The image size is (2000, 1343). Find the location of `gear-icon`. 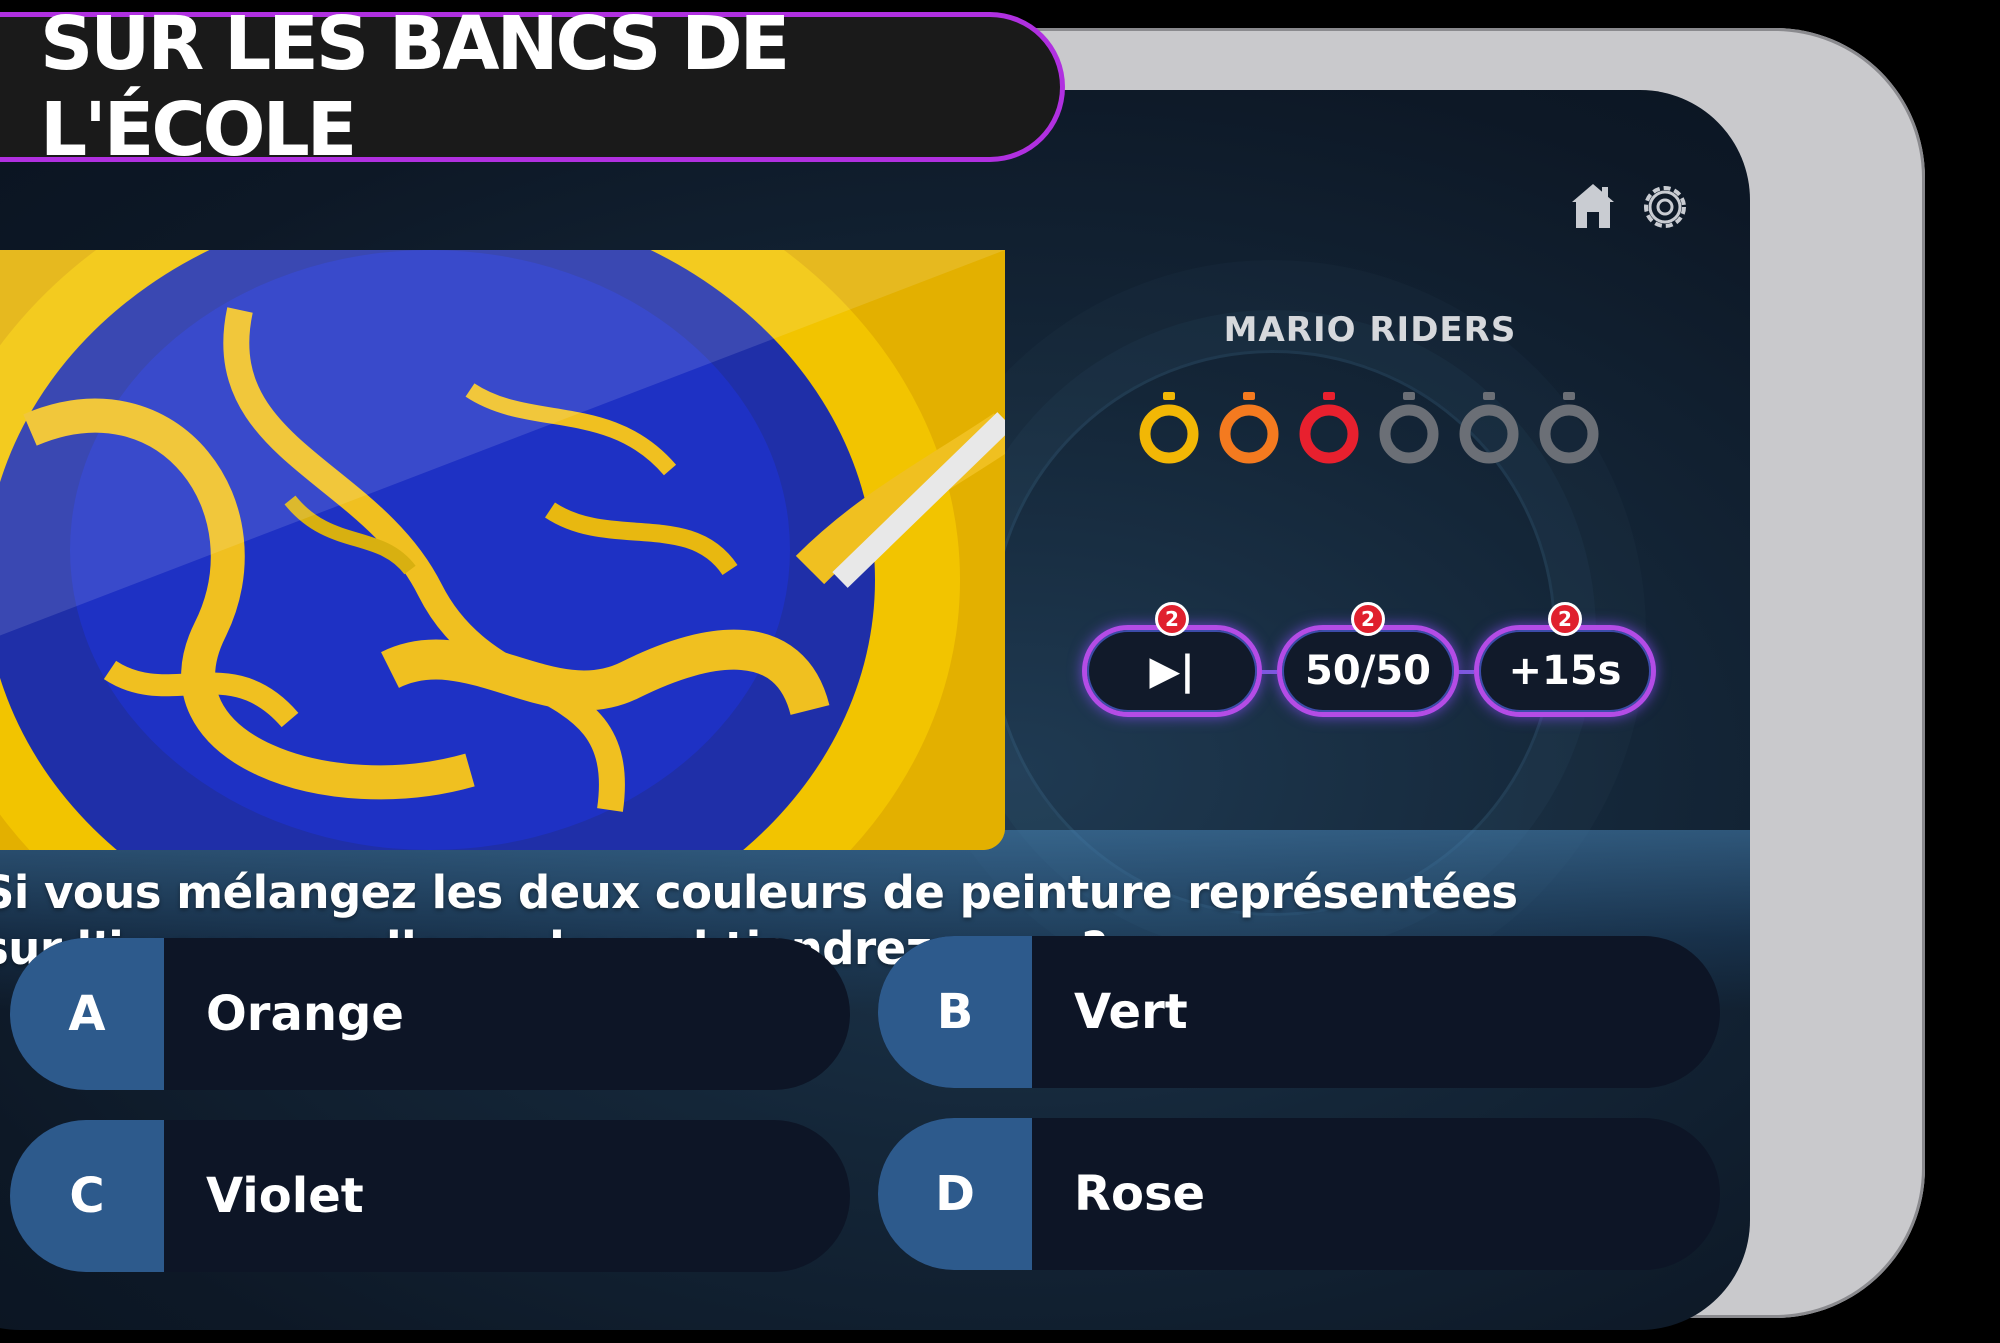

gear-icon is located at coordinates (1665, 207).